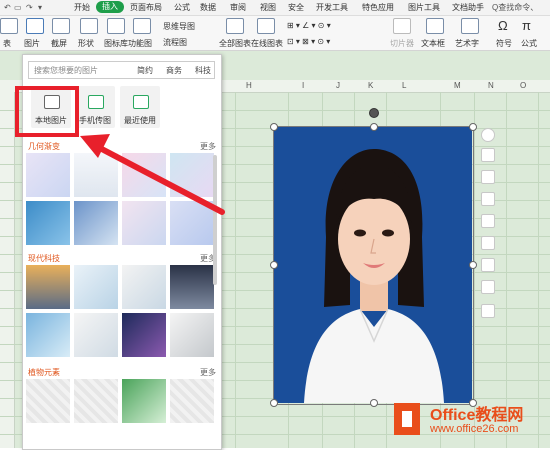 This screenshot has height=450, width=550. What do you see at coordinates (152, 174) in the screenshot?
I see `annotation-arrow` at bounding box center [152, 174].